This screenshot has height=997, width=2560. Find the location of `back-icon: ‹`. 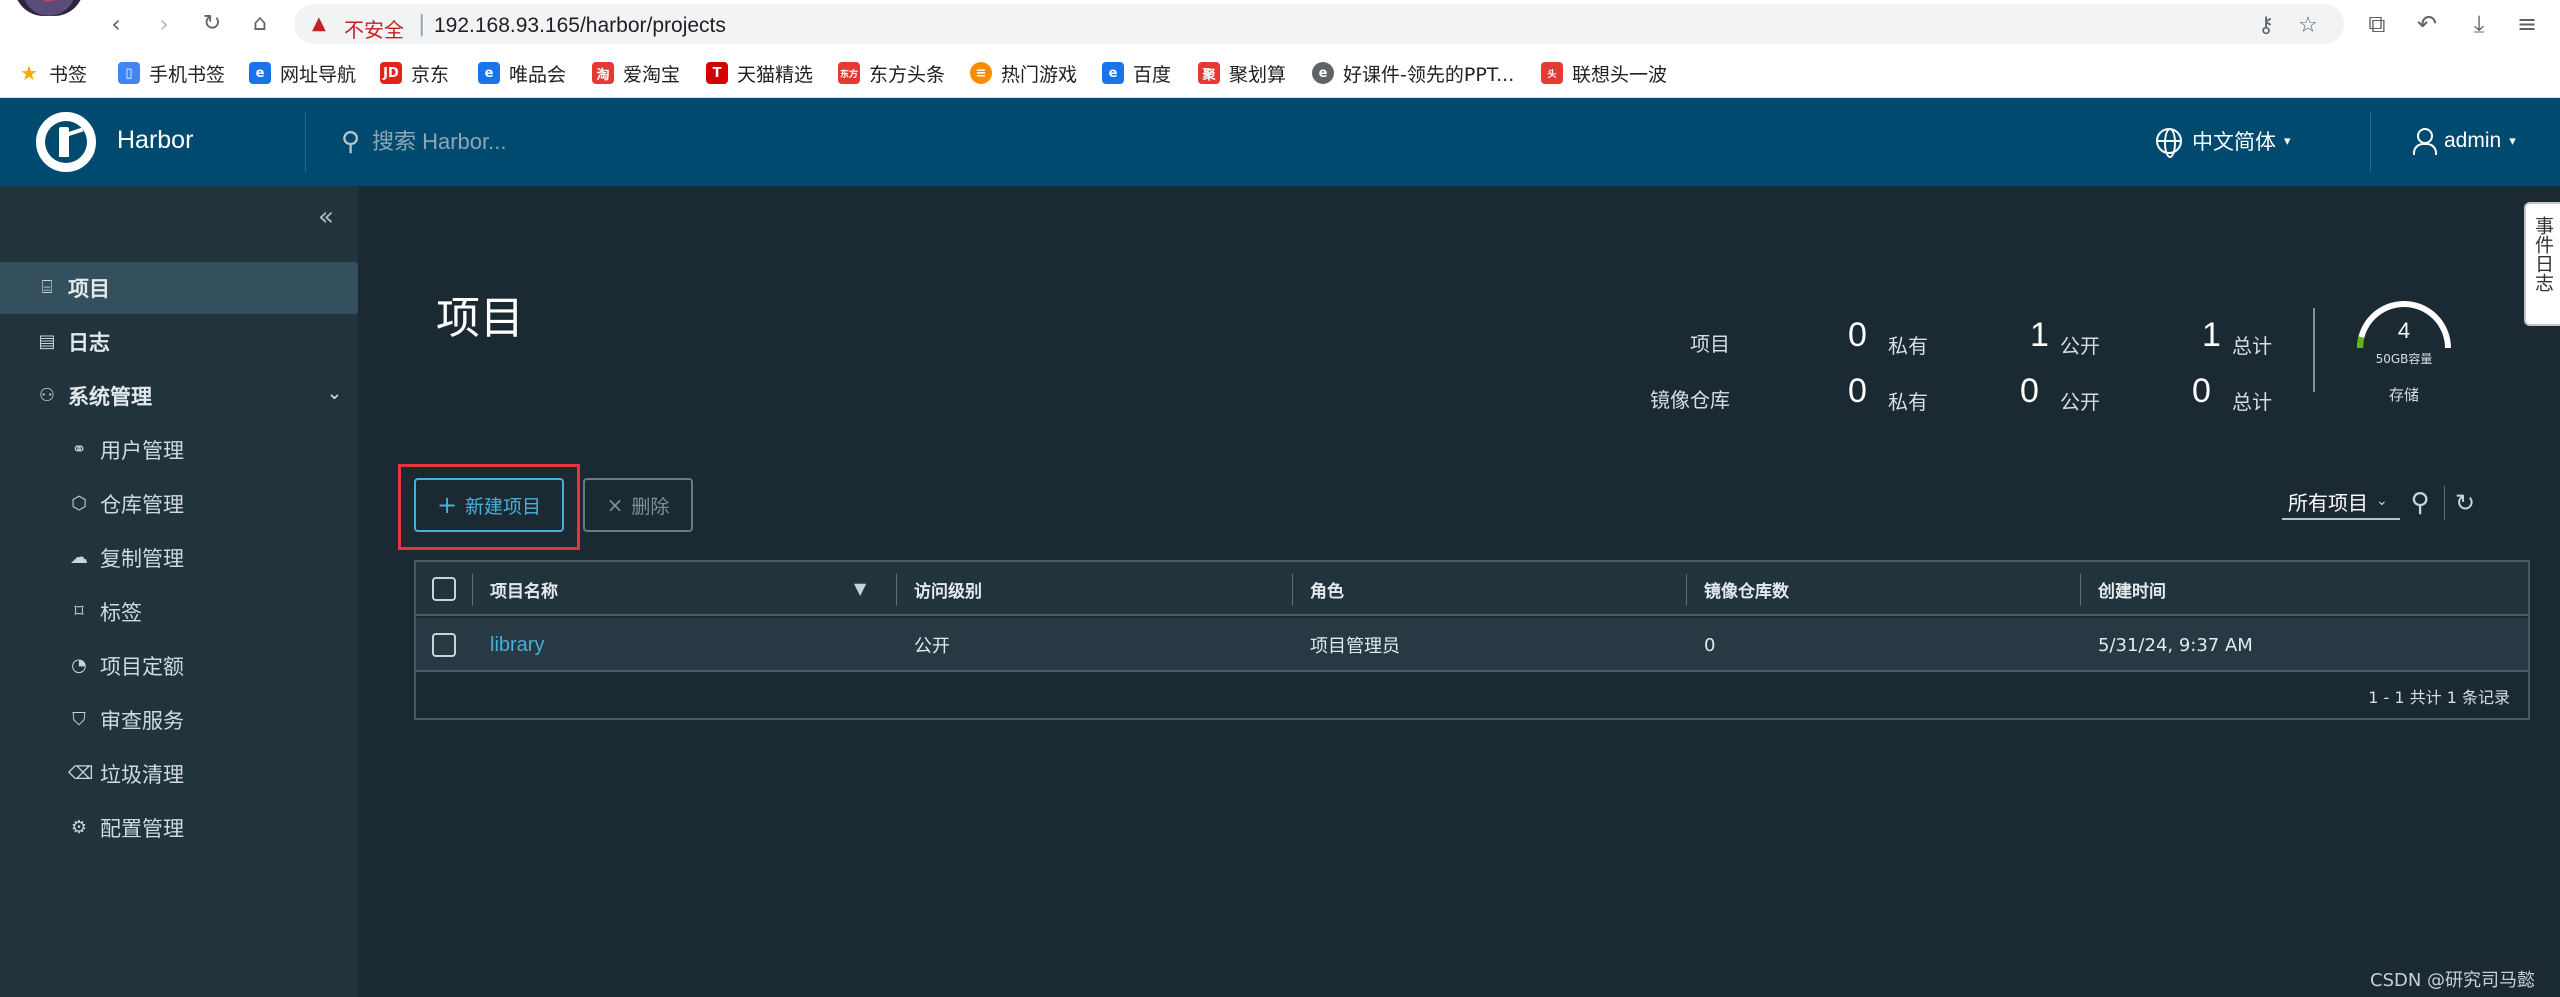

back-icon: ‹ is located at coordinates (116, 24).